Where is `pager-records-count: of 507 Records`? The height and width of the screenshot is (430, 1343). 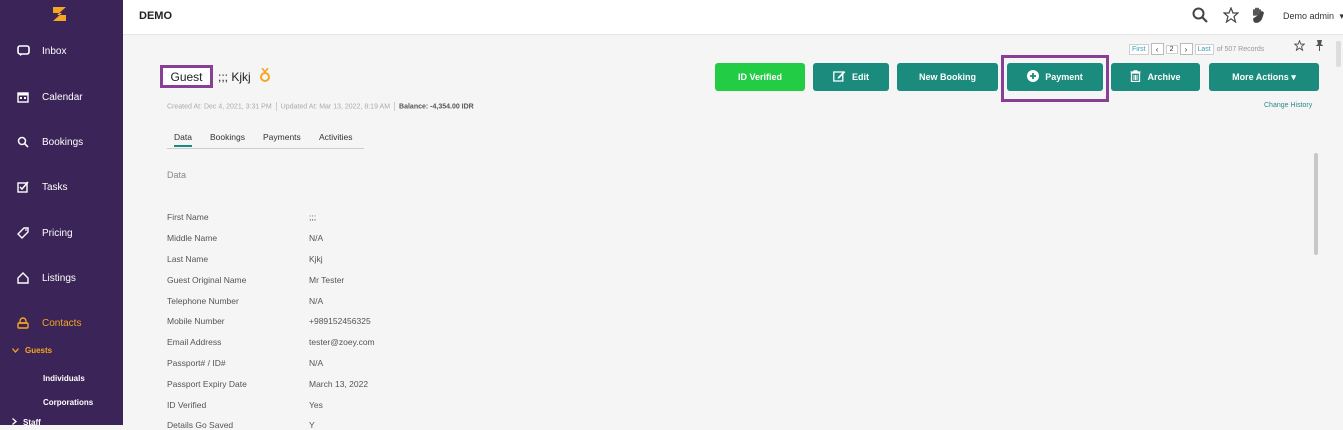
pager-records-count: of 507 Records is located at coordinates (1240, 49).